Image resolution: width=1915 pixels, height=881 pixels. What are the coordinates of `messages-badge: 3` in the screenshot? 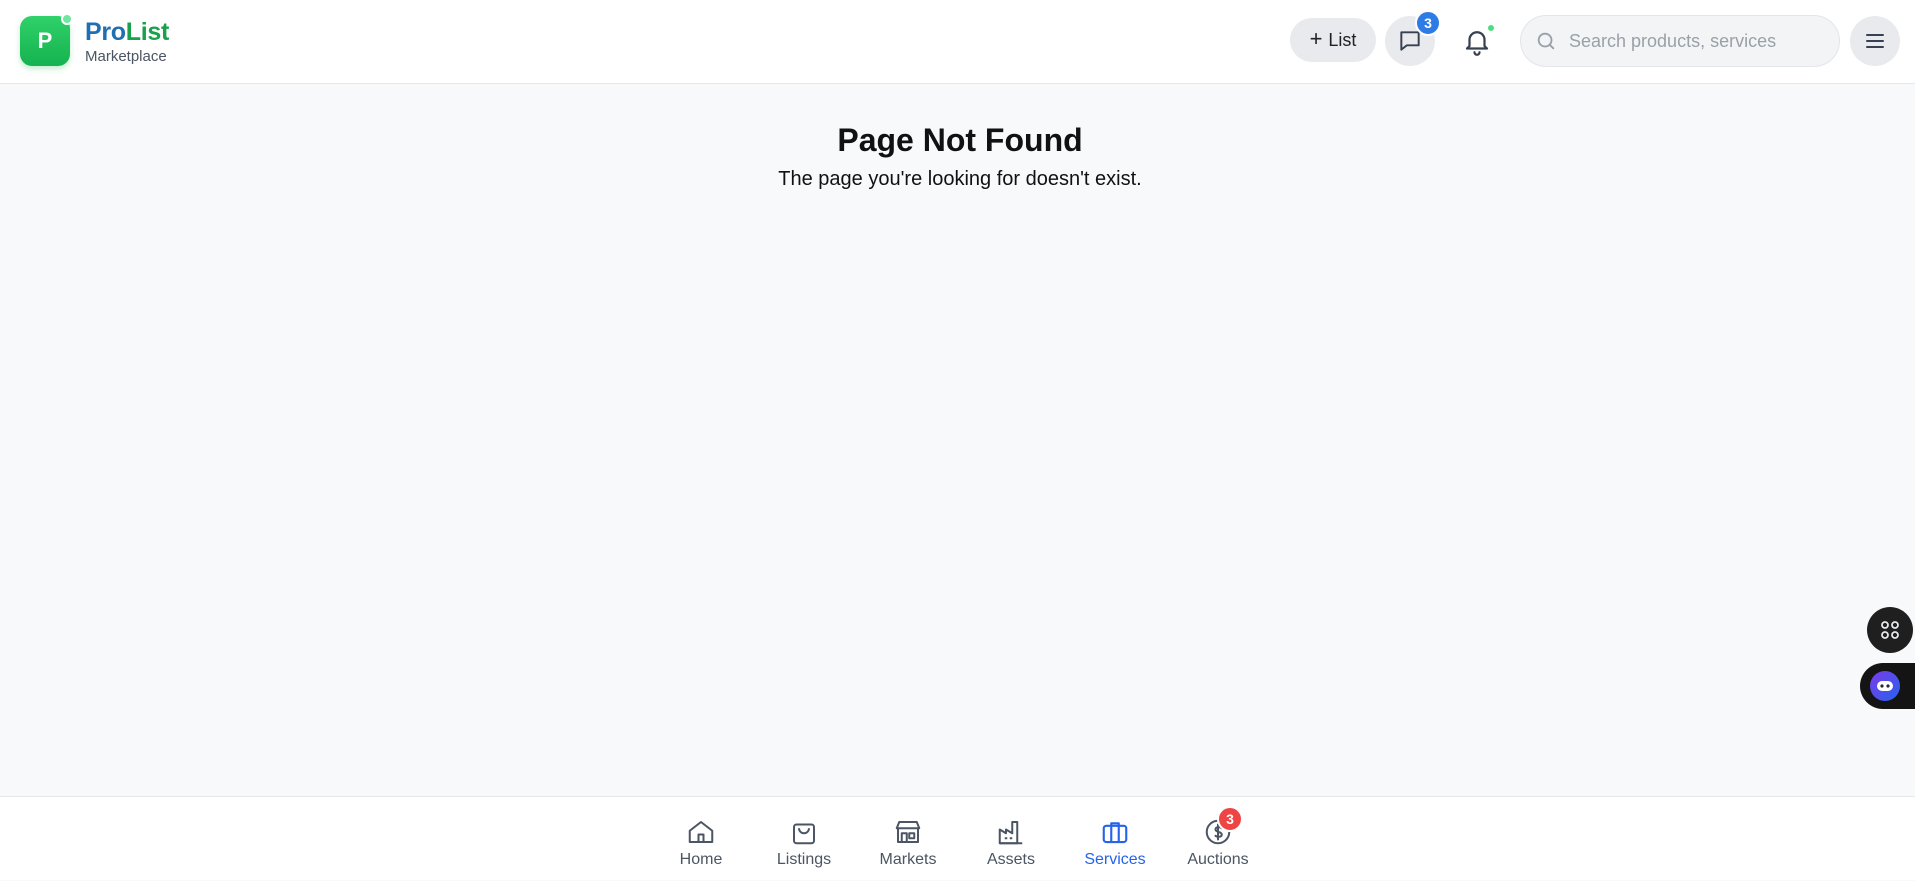 It's located at (1428, 23).